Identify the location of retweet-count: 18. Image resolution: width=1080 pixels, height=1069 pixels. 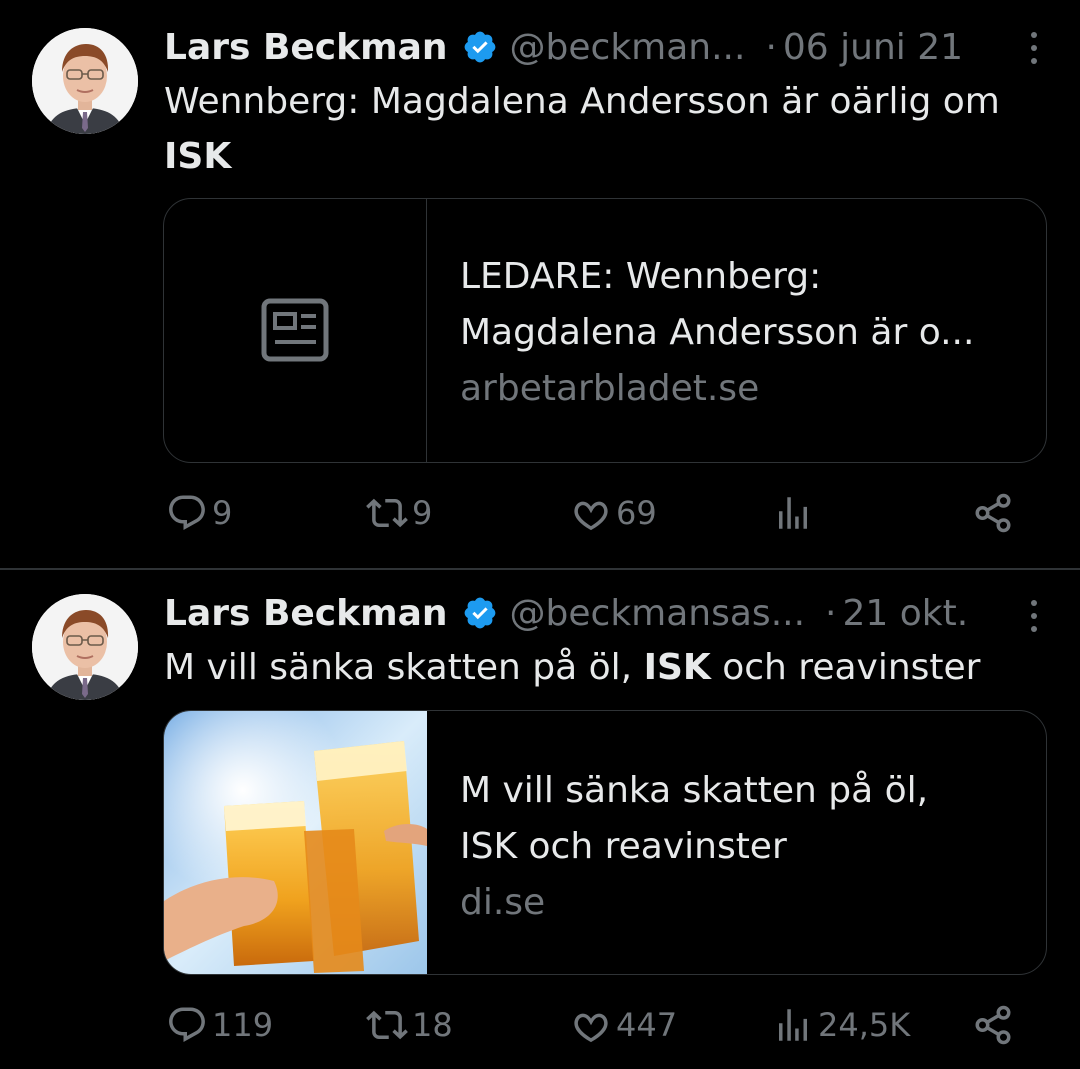
(432, 1025).